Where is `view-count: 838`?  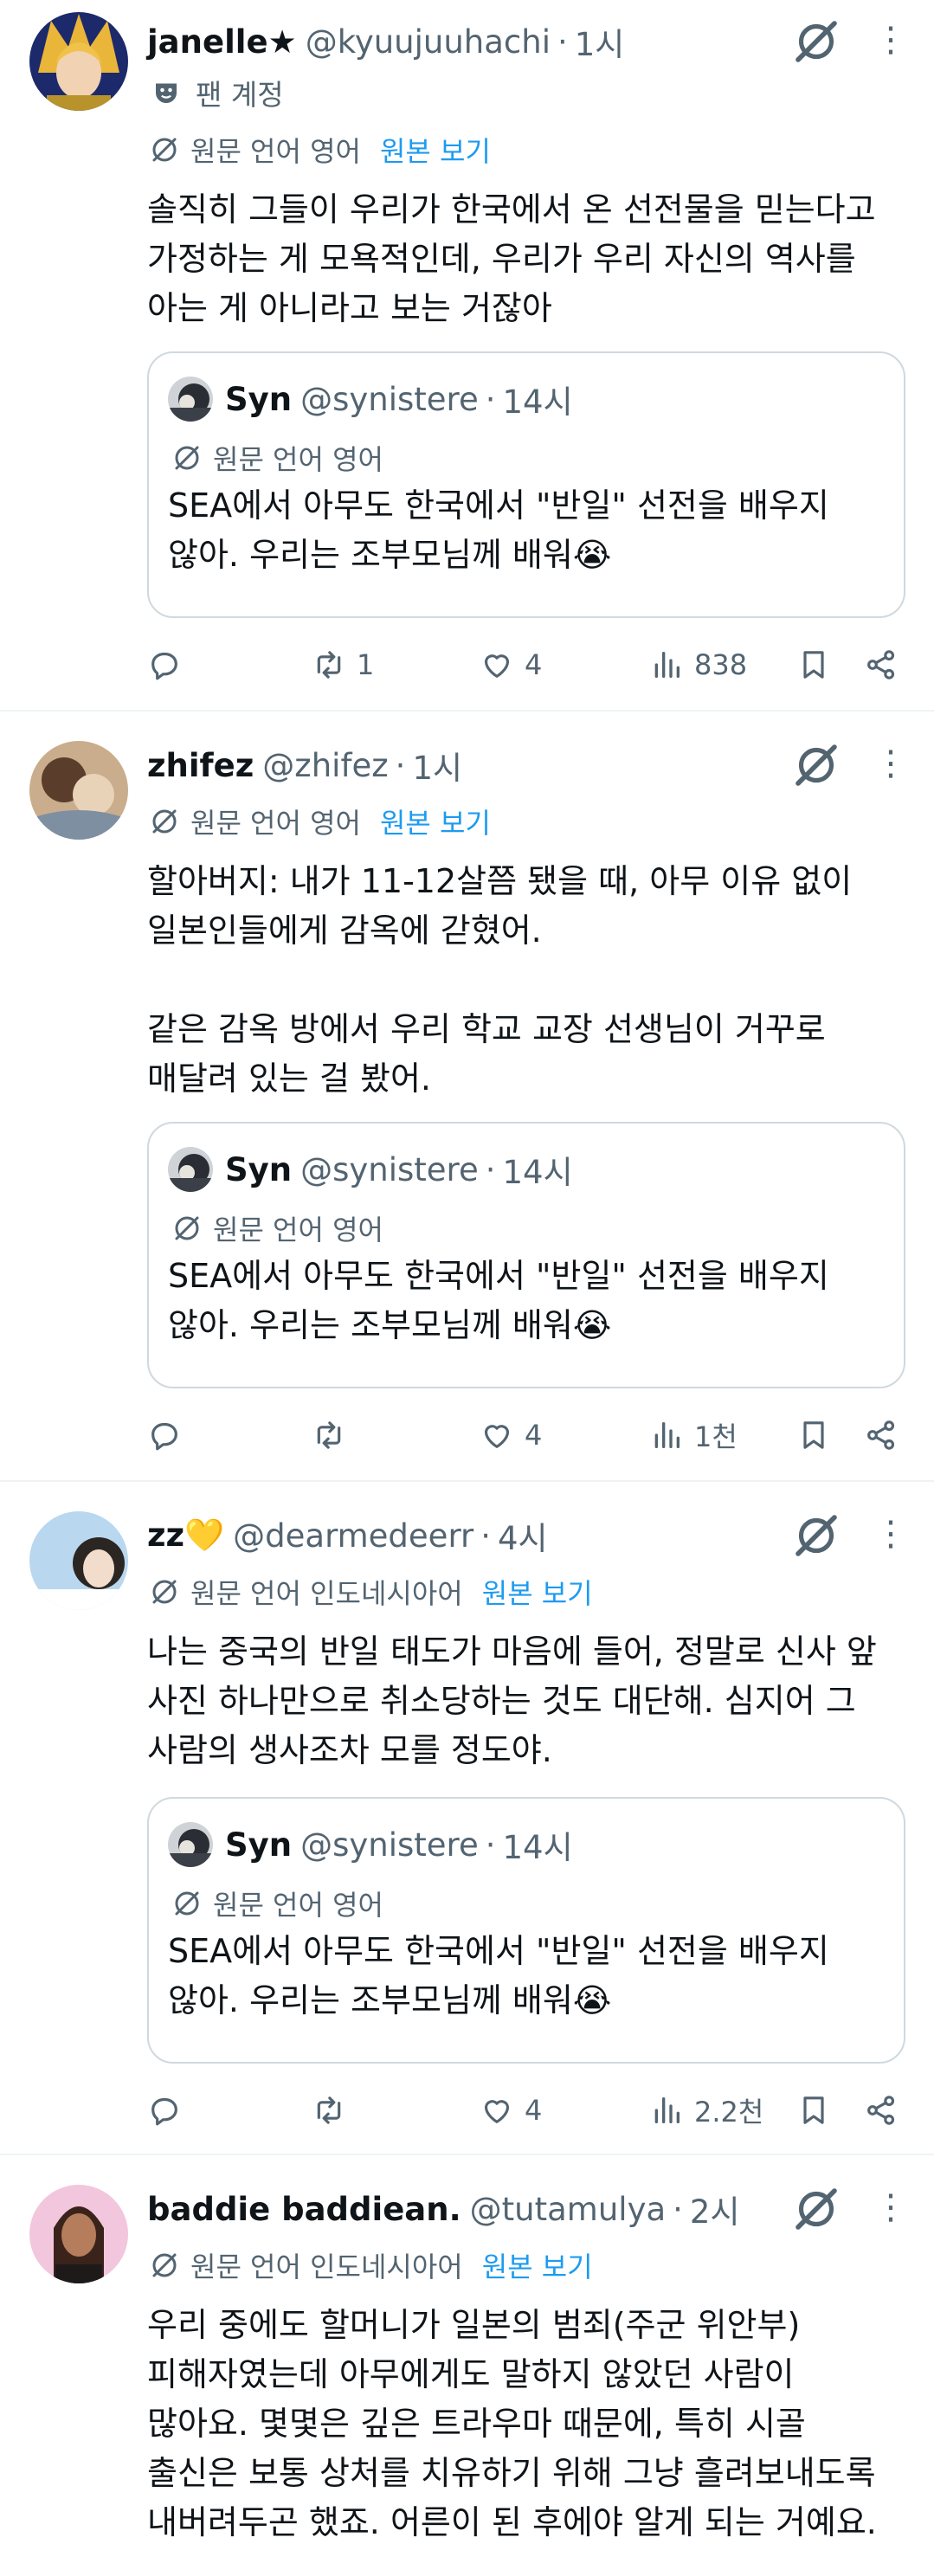 view-count: 838 is located at coordinates (721, 664).